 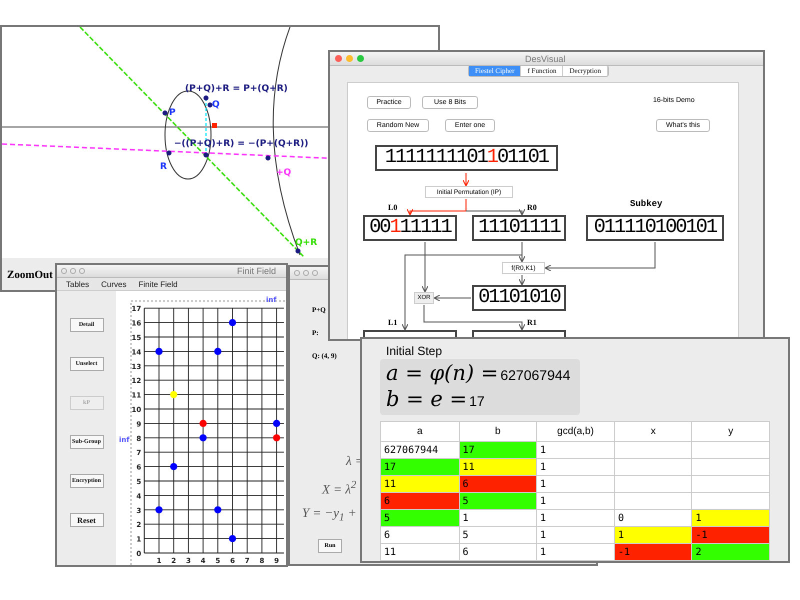 I want to click on menu-item: Curves, so click(x=113, y=284).